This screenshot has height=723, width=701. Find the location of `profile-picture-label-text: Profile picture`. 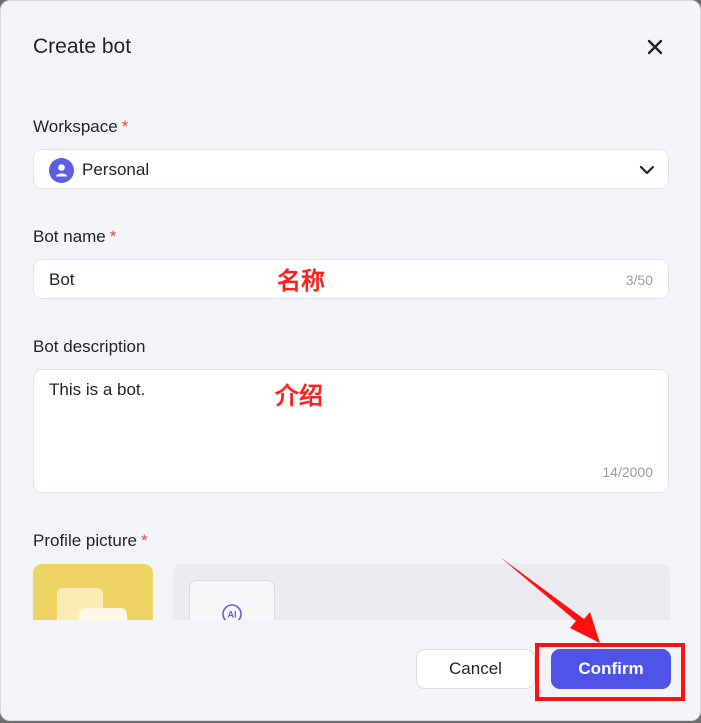

profile-picture-label-text: Profile picture is located at coordinates (85, 540).